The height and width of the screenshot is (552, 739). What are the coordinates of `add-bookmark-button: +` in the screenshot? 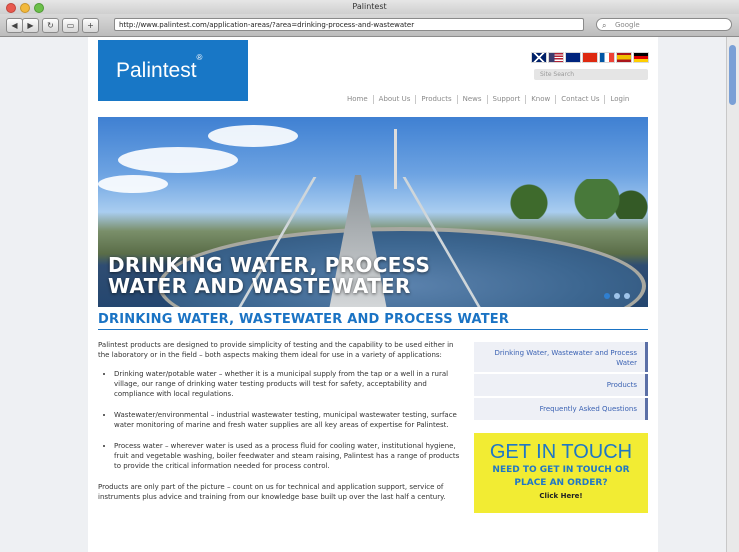 It's located at (90, 25).